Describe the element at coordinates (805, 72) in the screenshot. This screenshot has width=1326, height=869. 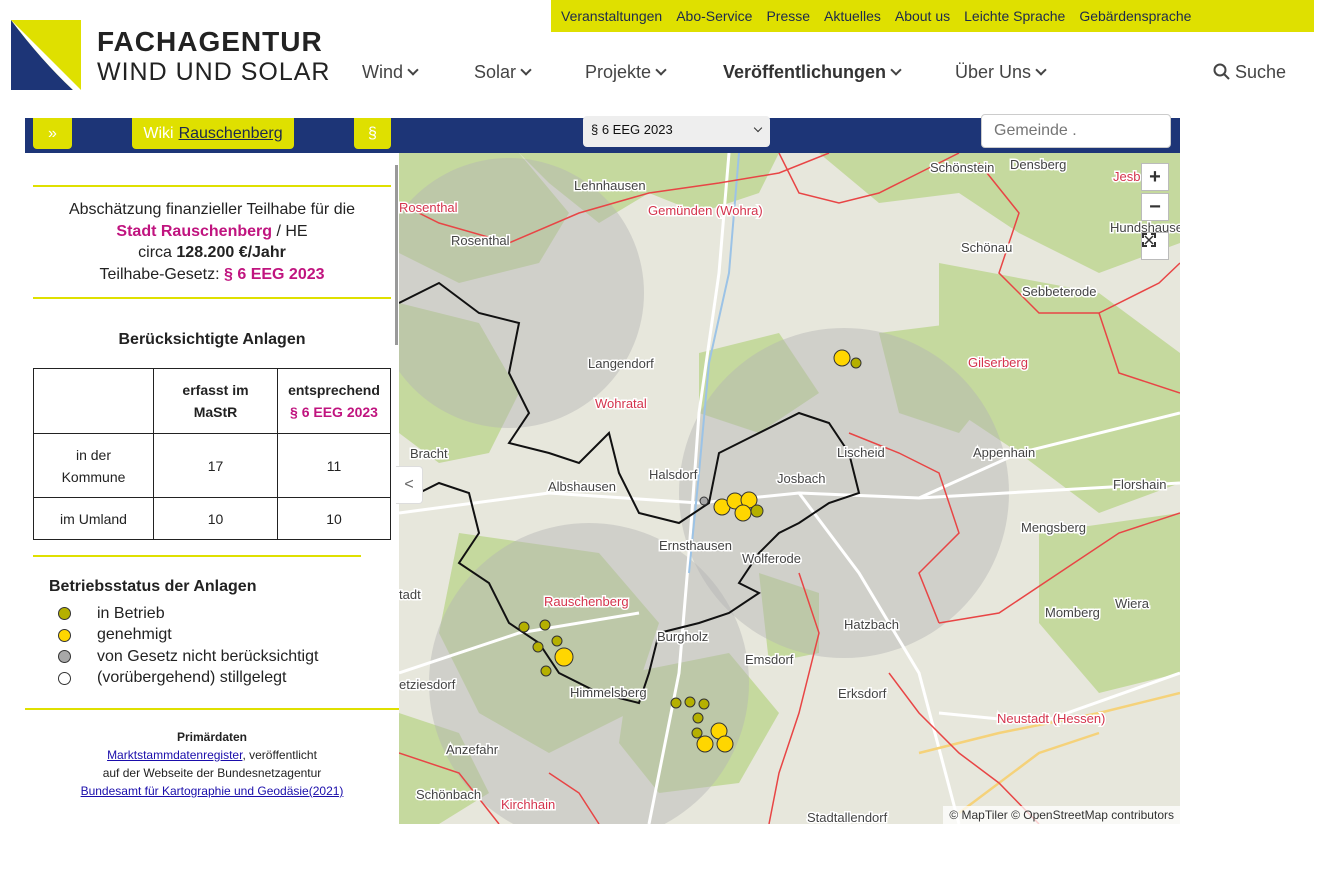
I see `nav-label: Veröffentlichungen` at that location.